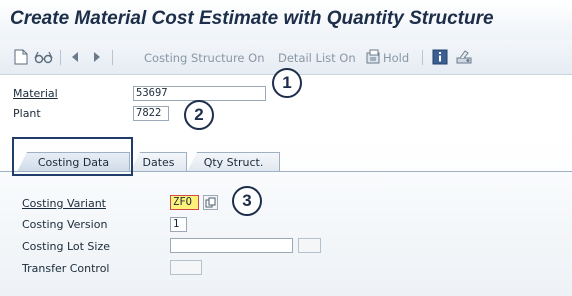 This screenshot has width=572, height=296. Describe the element at coordinates (465, 58) in the screenshot. I see `settings-icon` at that location.